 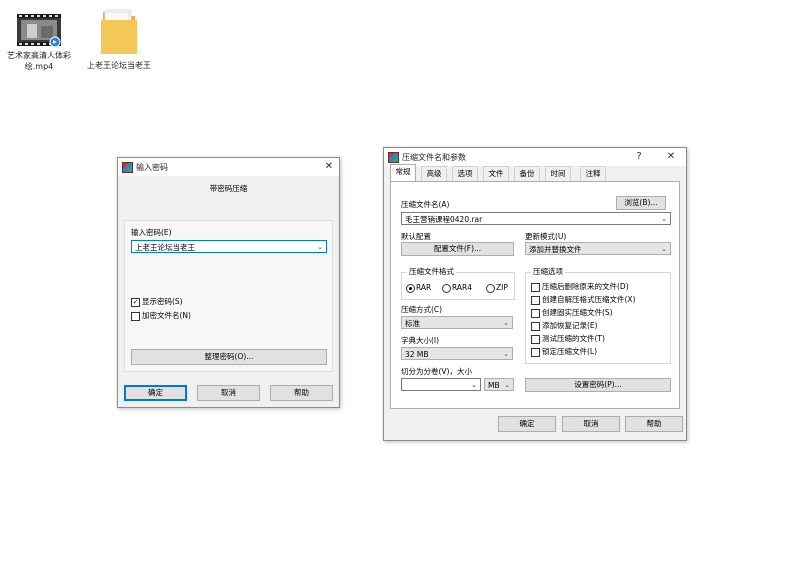 I want to click on password-label: 输入密码(E), so click(x=151, y=232).